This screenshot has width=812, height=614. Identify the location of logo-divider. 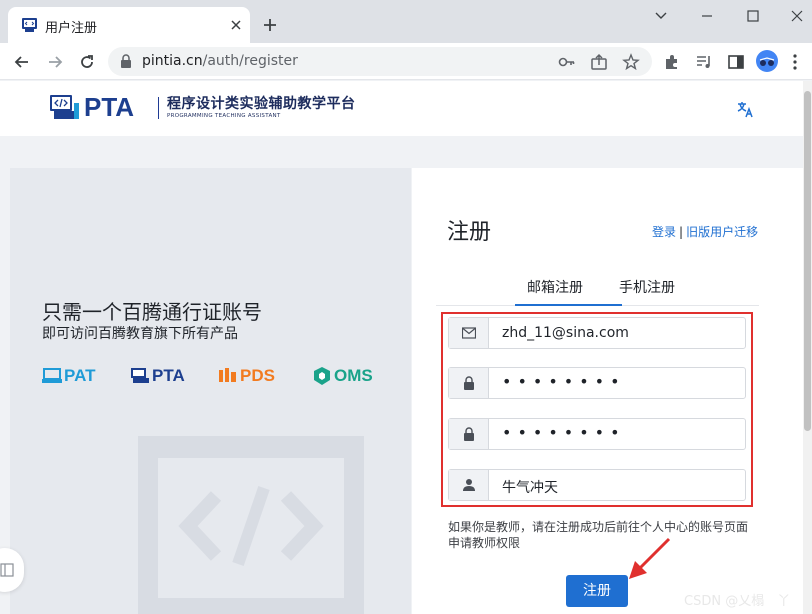
(158, 108).